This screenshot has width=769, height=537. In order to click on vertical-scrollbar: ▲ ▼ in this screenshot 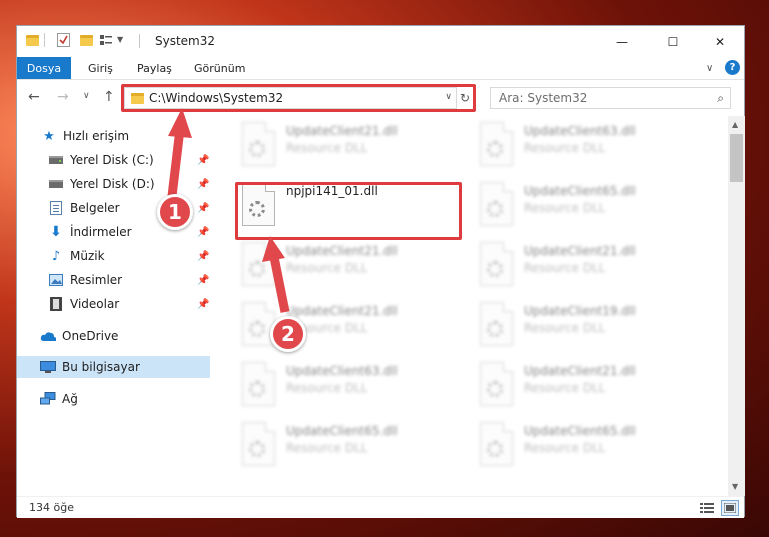, I will do `click(736, 306)`.